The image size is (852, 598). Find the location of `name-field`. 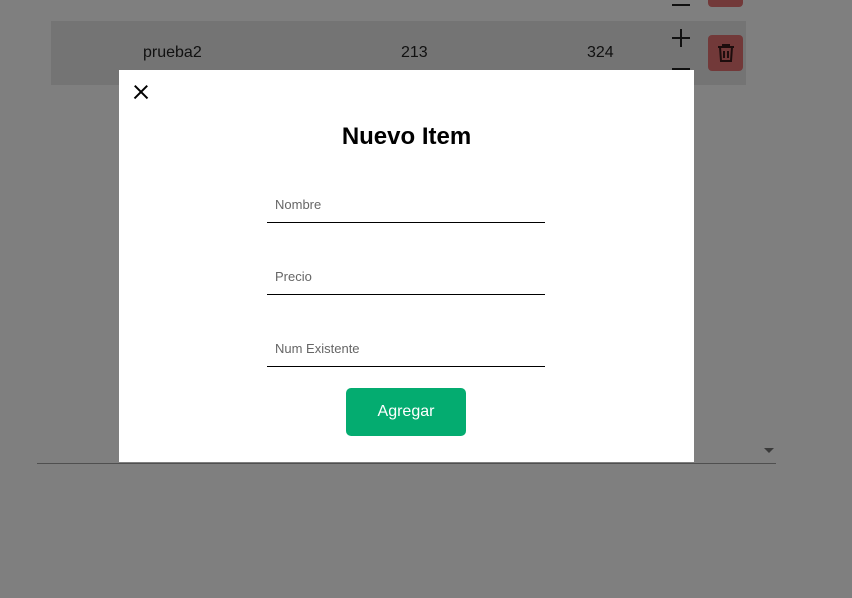

name-field is located at coordinates (406, 205).